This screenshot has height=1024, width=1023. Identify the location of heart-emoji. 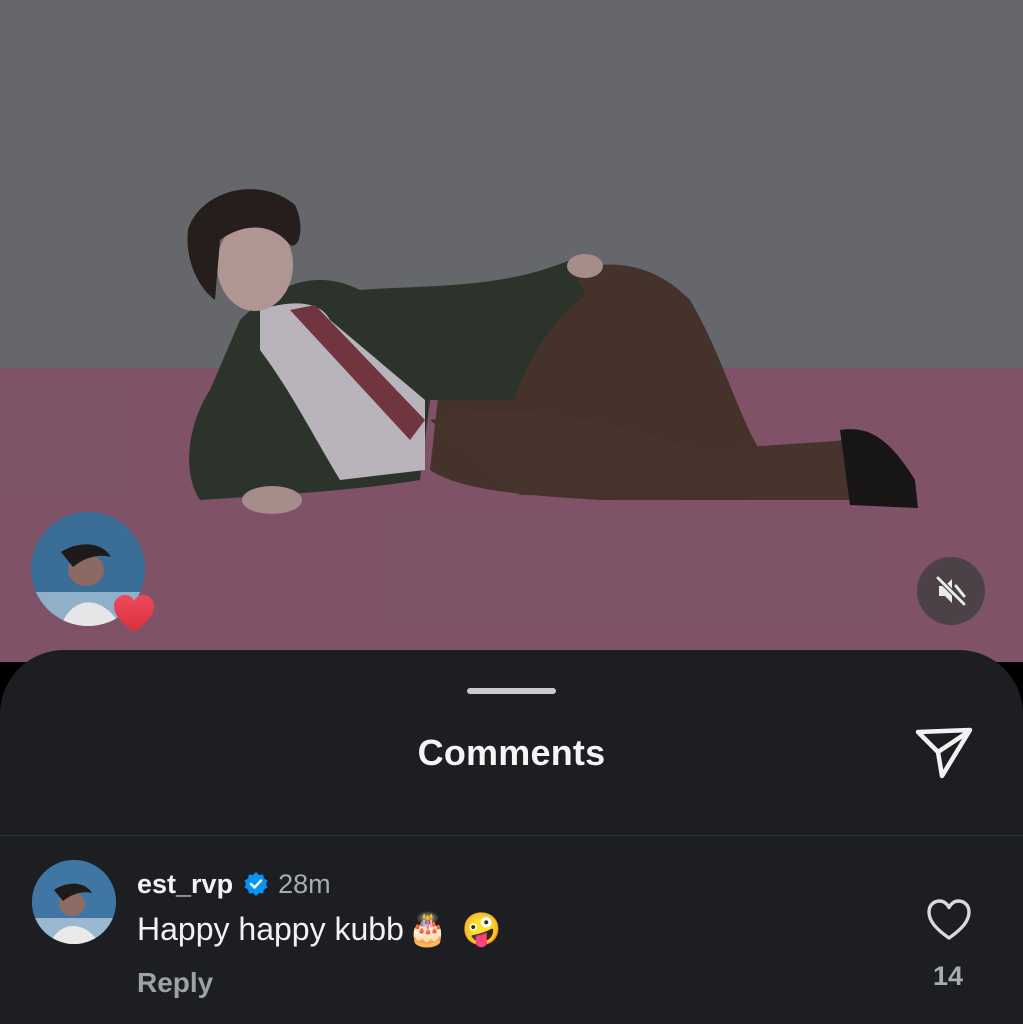
(134, 613).